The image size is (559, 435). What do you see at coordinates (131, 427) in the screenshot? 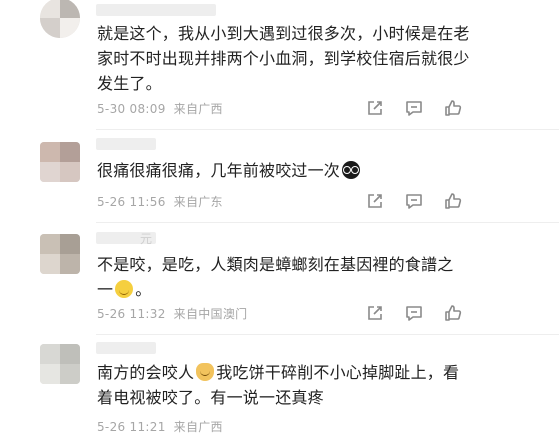
I see `comment-time: 5-26 11:21` at bounding box center [131, 427].